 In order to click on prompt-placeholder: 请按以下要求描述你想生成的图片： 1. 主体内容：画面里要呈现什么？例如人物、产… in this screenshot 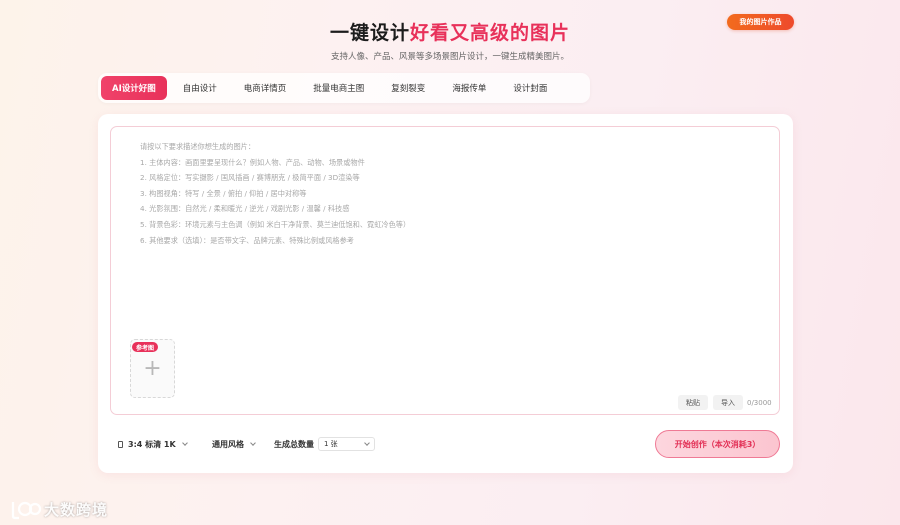, I will do `click(275, 193)`.